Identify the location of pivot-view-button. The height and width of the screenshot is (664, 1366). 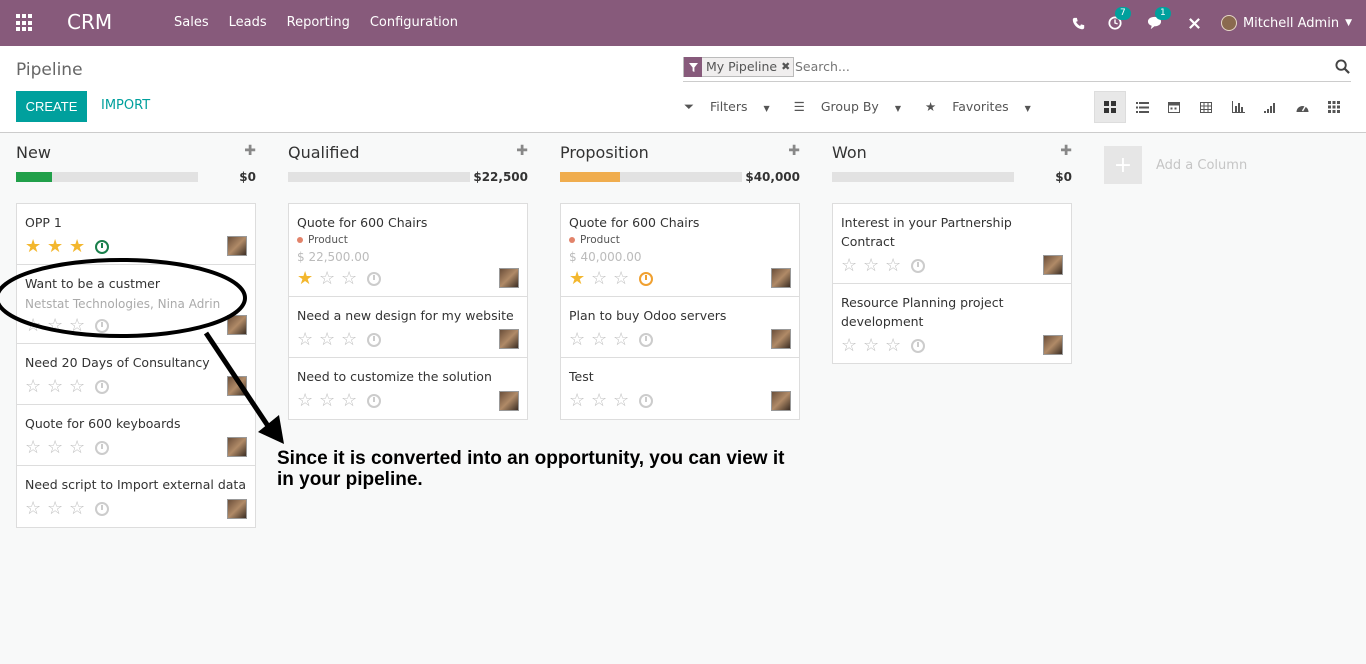
(1206, 107).